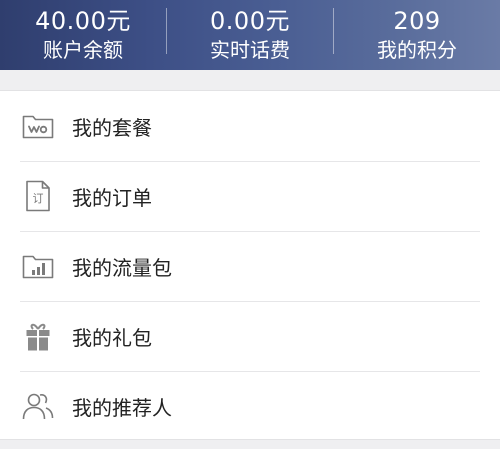 The image size is (500, 449). Describe the element at coordinates (122, 267) in the screenshot. I see `menu-item-label: 我的流量包` at that location.